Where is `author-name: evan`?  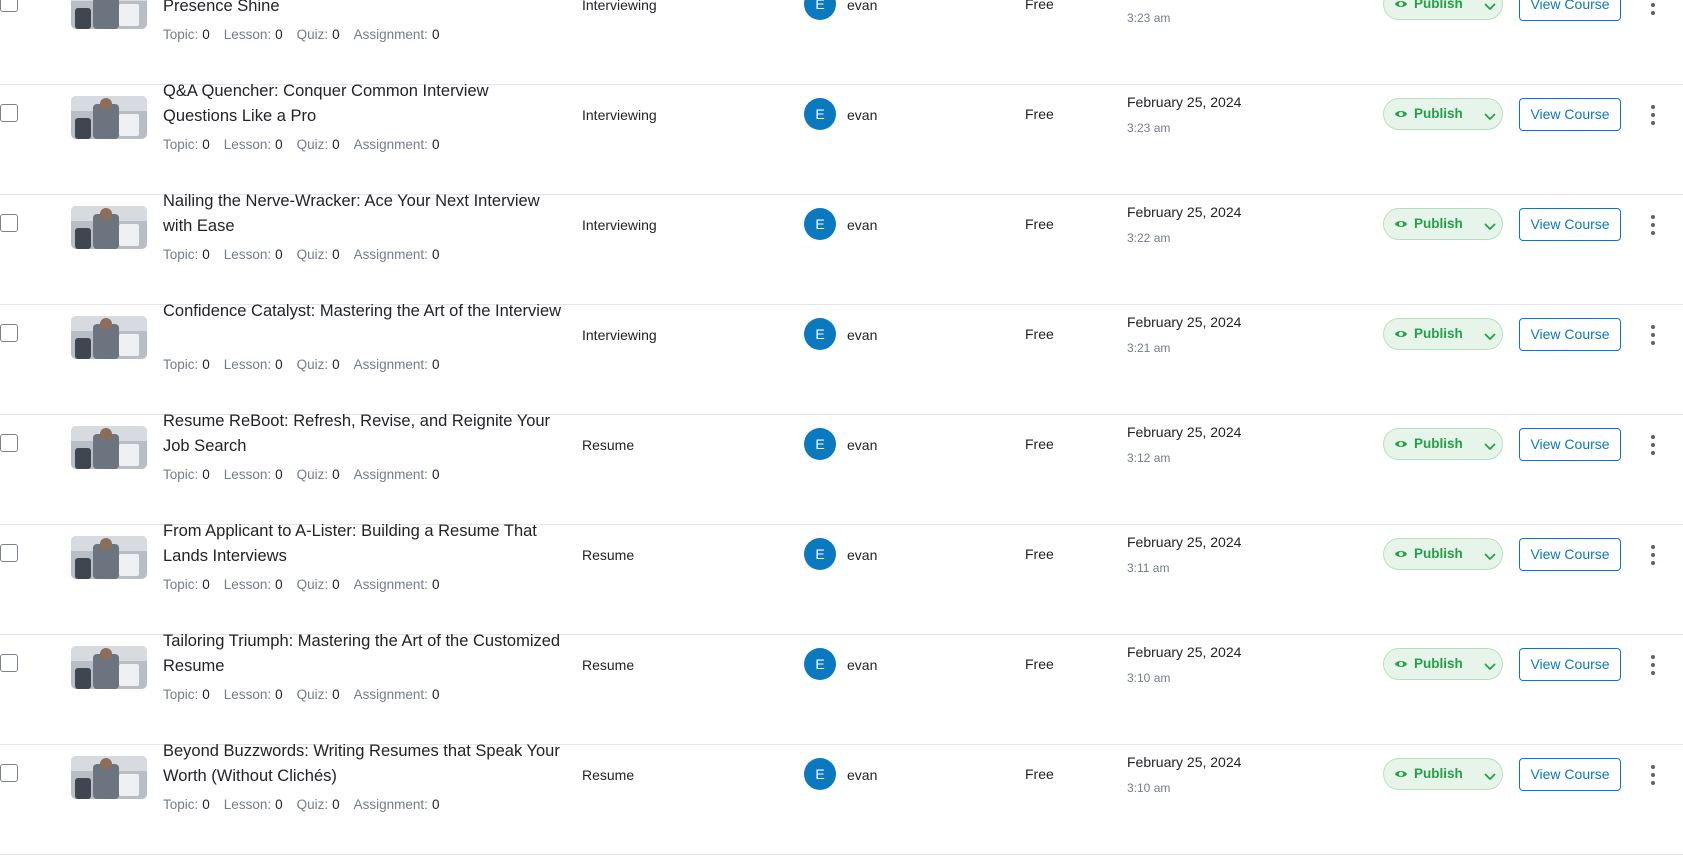 author-name: evan is located at coordinates (862, 665).